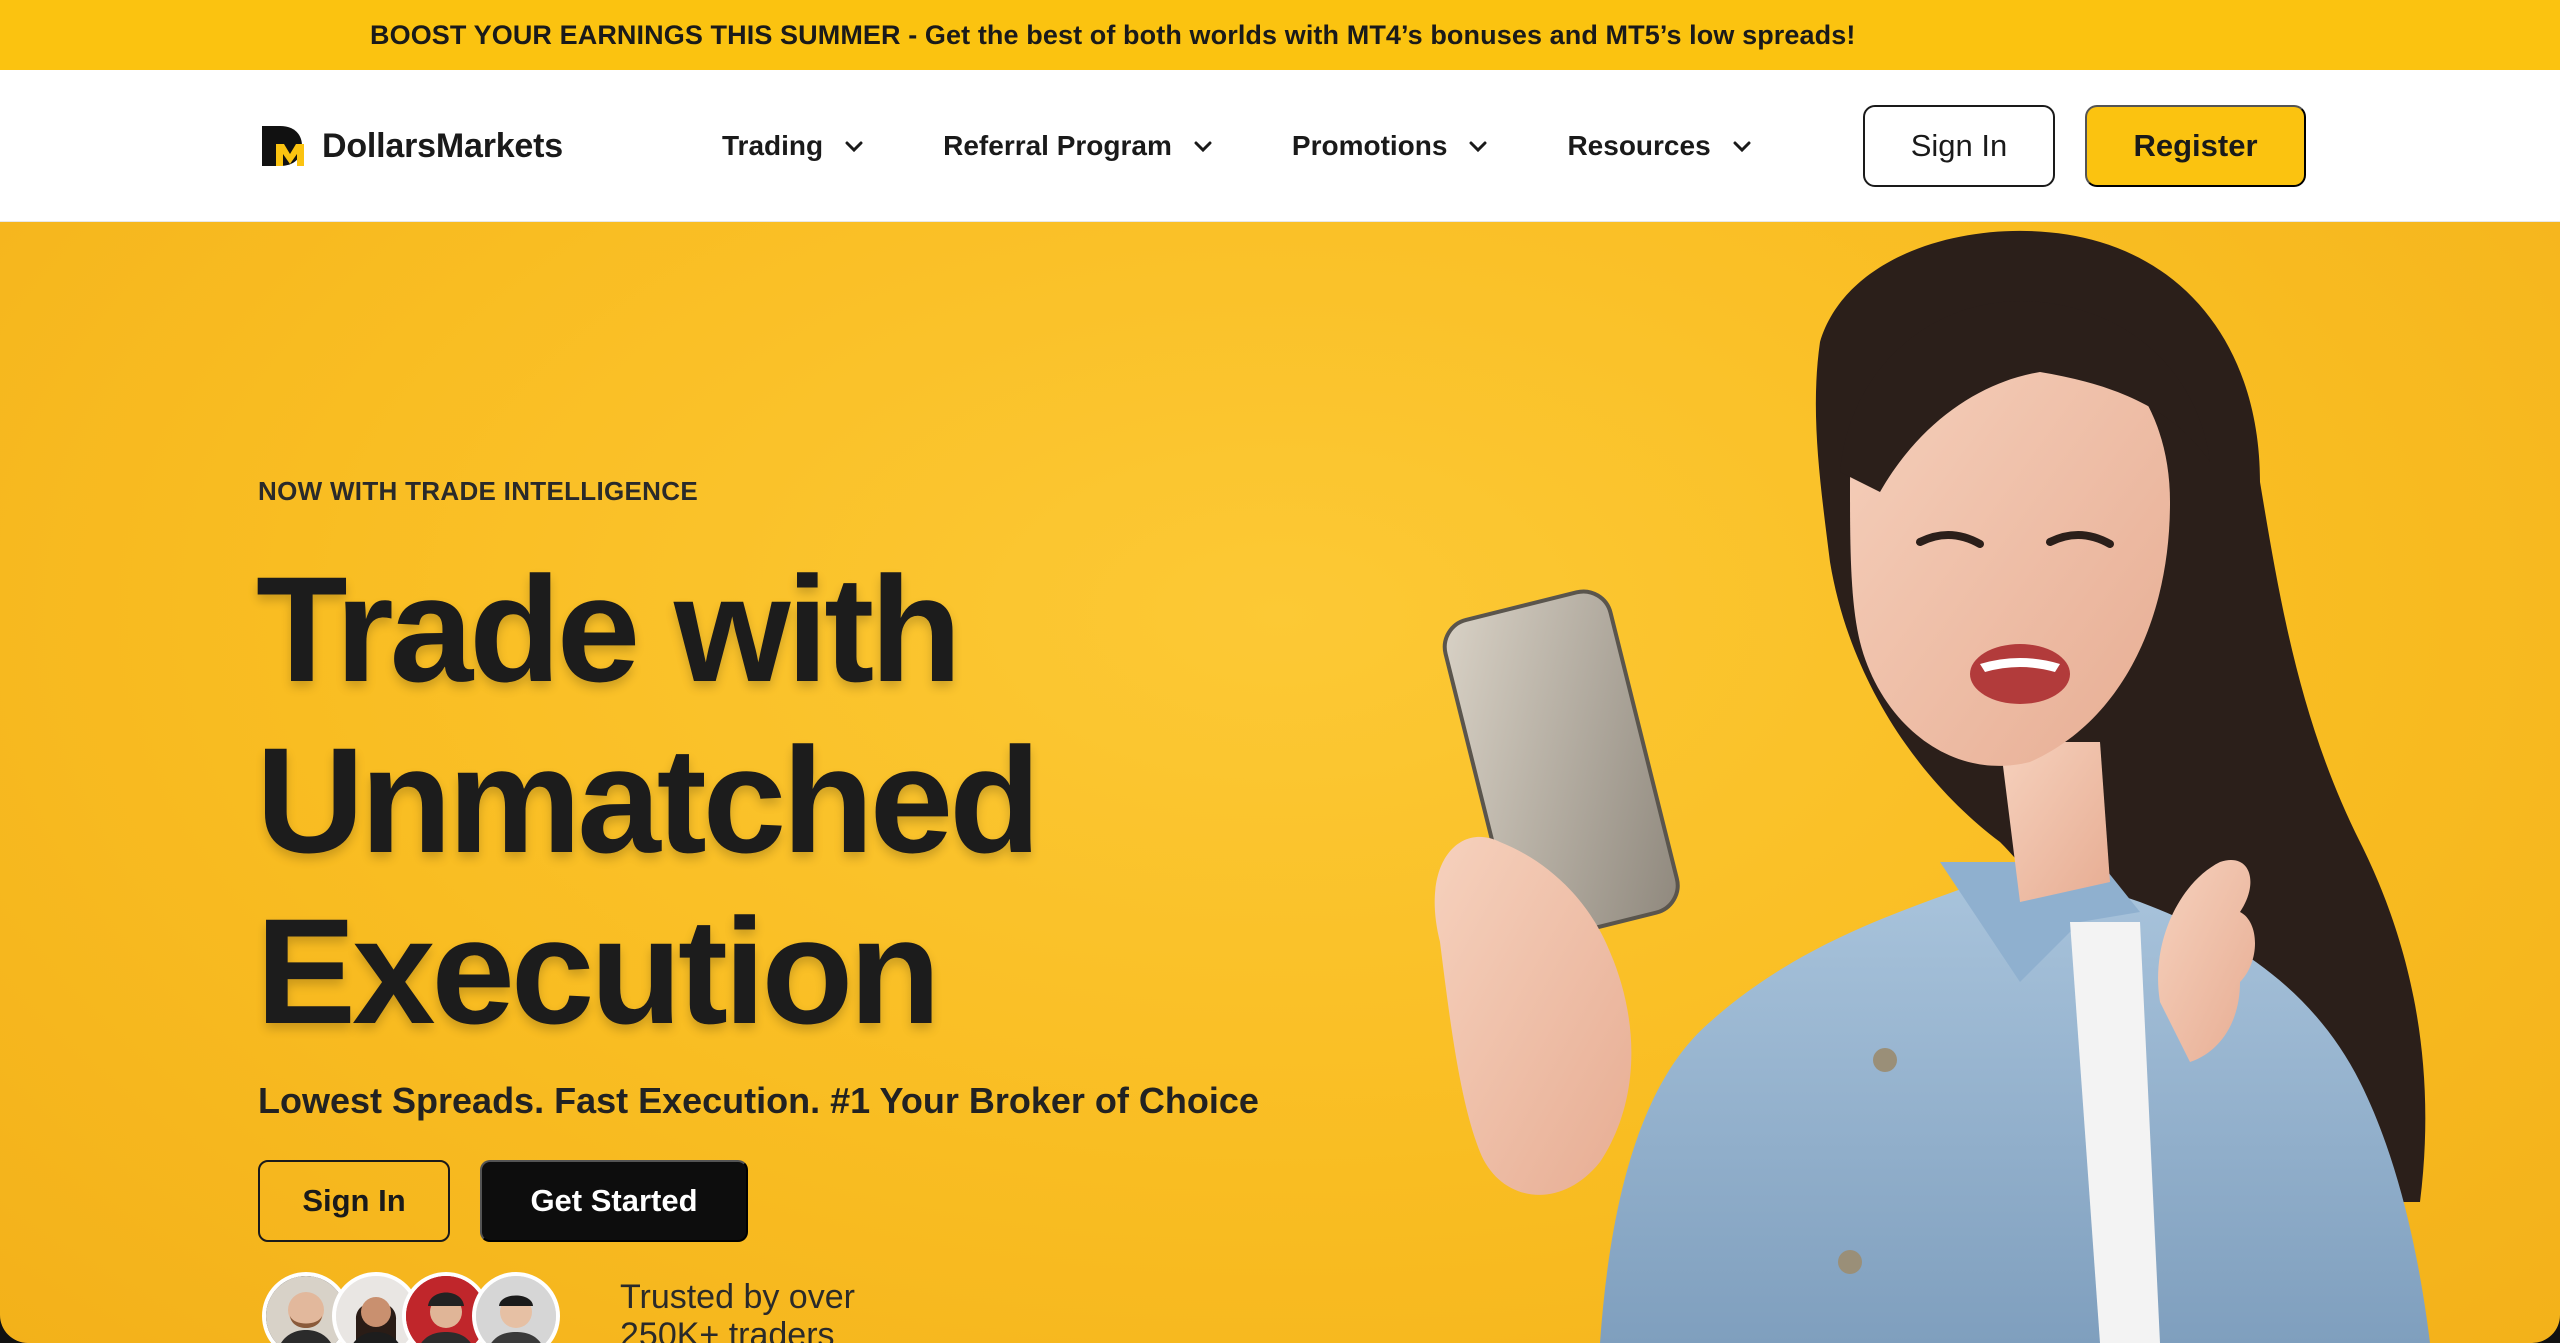  Describe the element at coordinates (478, 491) in the screenshot. I see `hero-eyebrow: NOW WITH TRADE INTELLIGENCE` at that location.